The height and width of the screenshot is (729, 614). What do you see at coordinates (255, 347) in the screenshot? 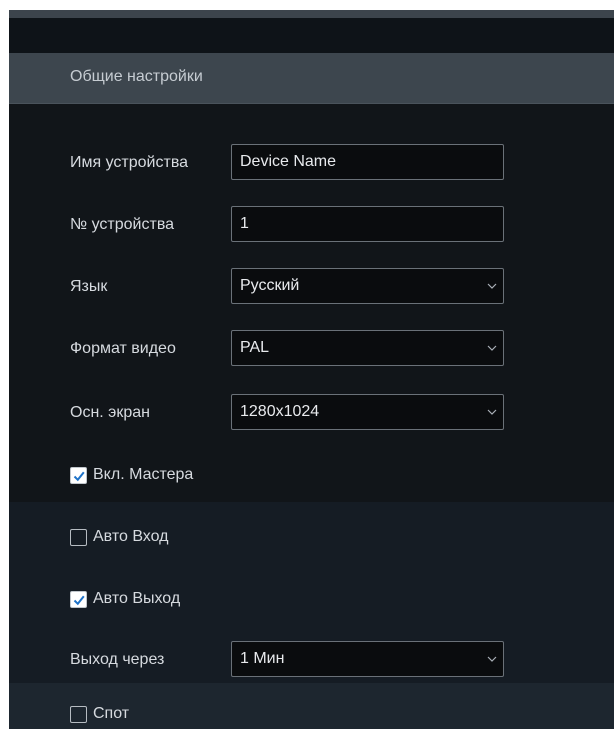
I see `video-format-value: PAL` at bounding box center [255, 347].